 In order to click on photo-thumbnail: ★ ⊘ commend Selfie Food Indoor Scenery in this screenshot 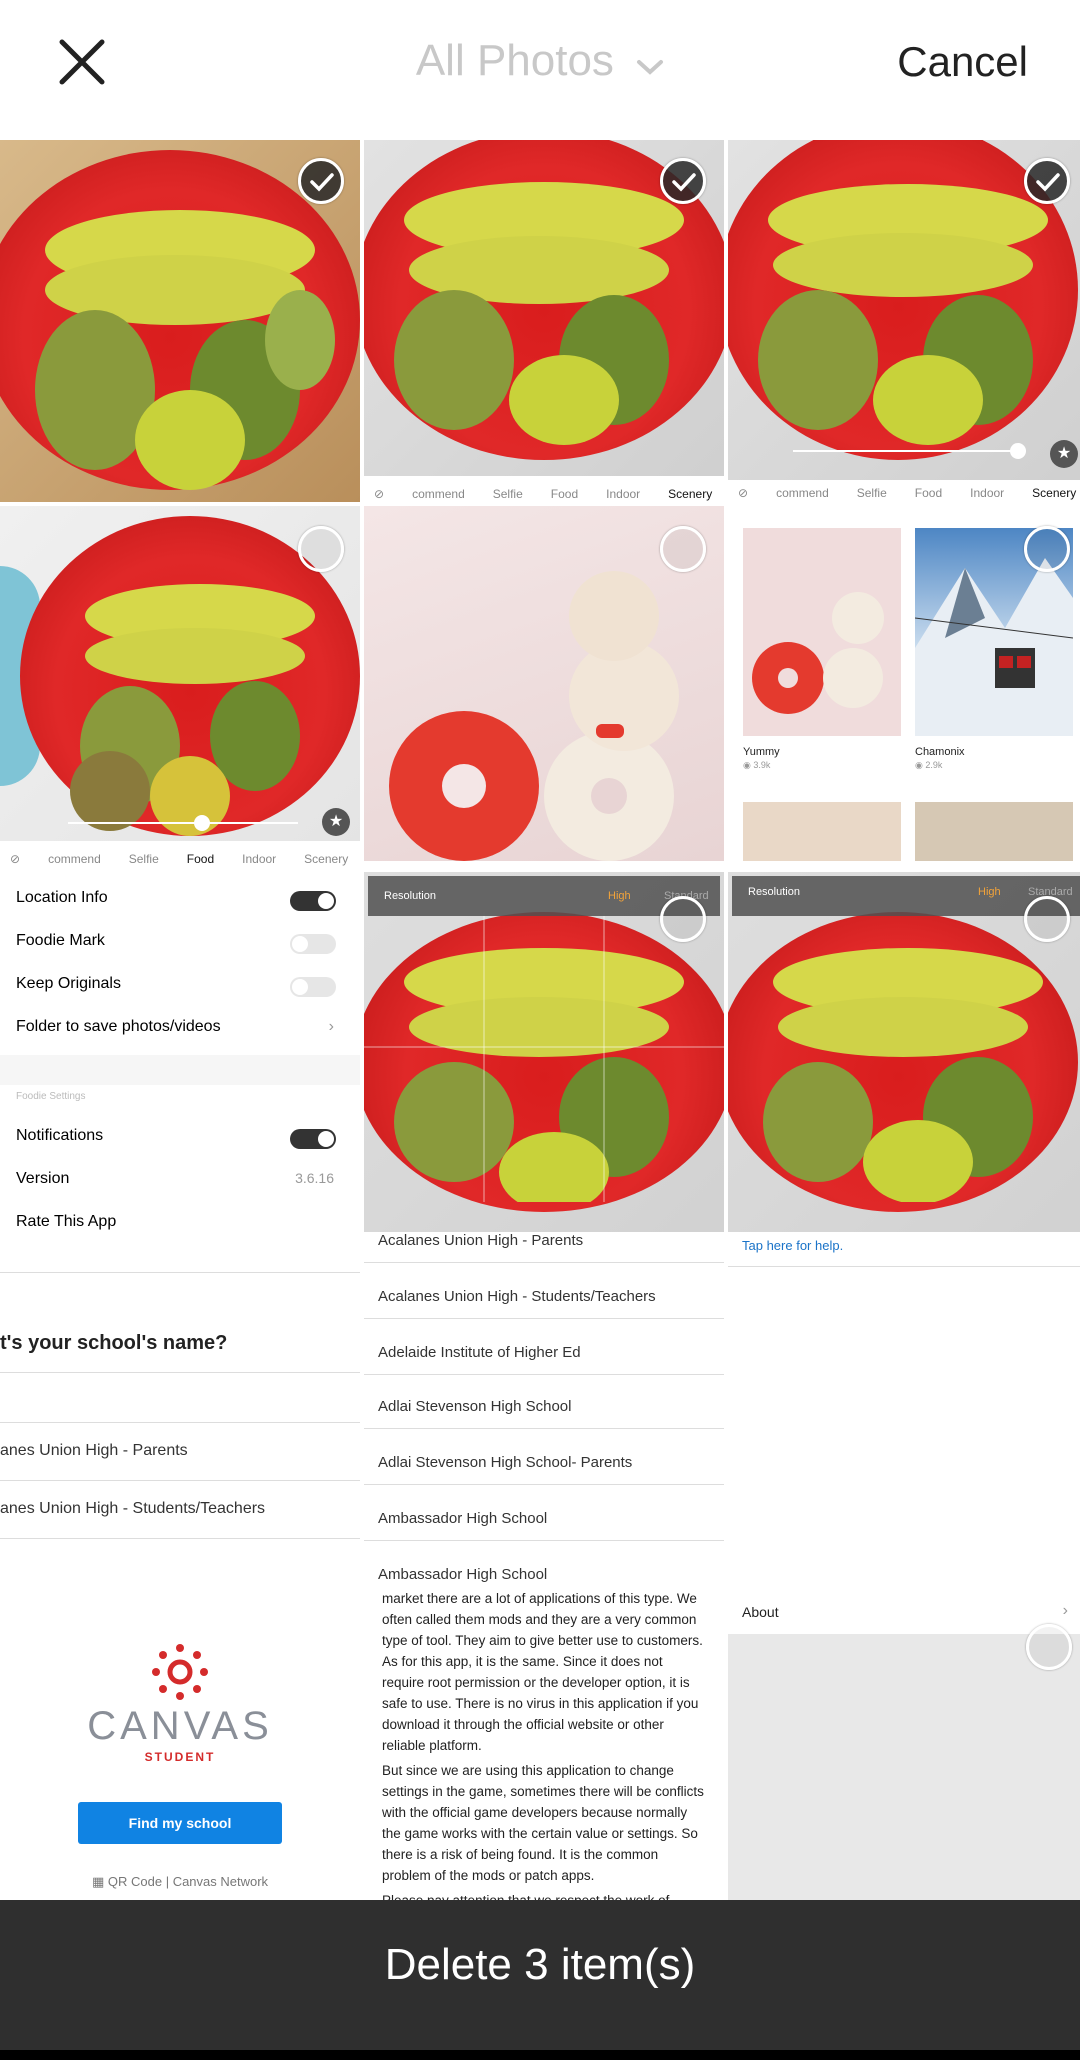, I will do `click(904, 321)`.